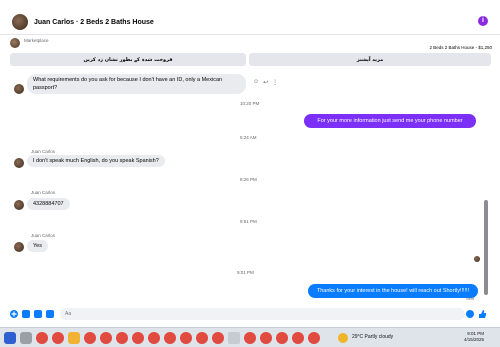 Image resolution: width=500 pixels, height=347 pixels. I want to click on header-divider, so click(250, 34).